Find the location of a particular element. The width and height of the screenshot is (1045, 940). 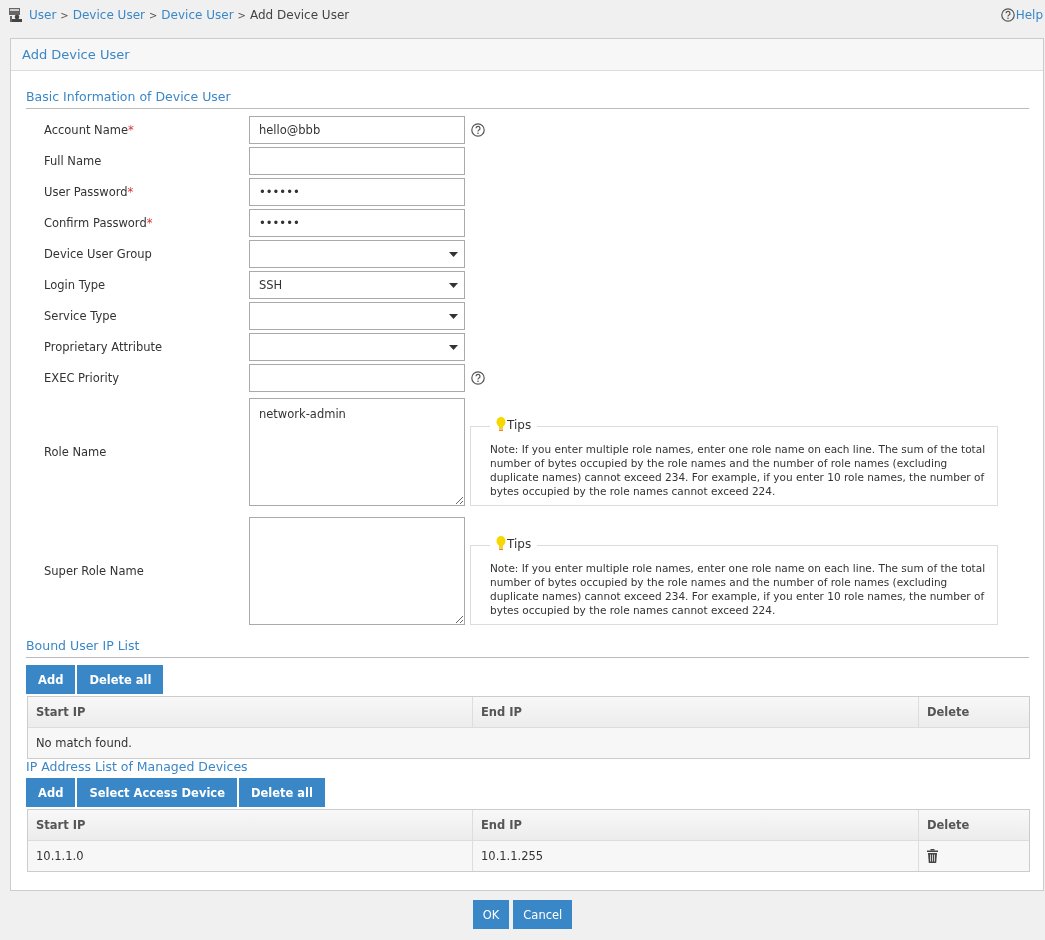

field-label: Device User Group is located at coordinates (98, 254).